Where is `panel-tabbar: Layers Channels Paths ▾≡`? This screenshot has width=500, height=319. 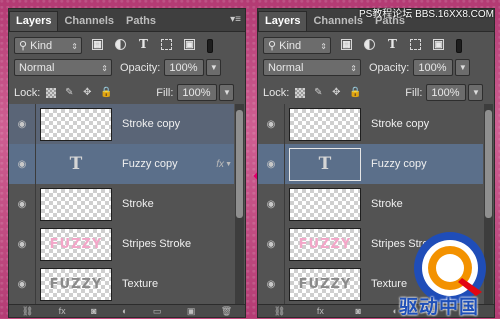 panel-tabbar: Layers Channels Paths ▾≡ is located at coordinates (127, 20).